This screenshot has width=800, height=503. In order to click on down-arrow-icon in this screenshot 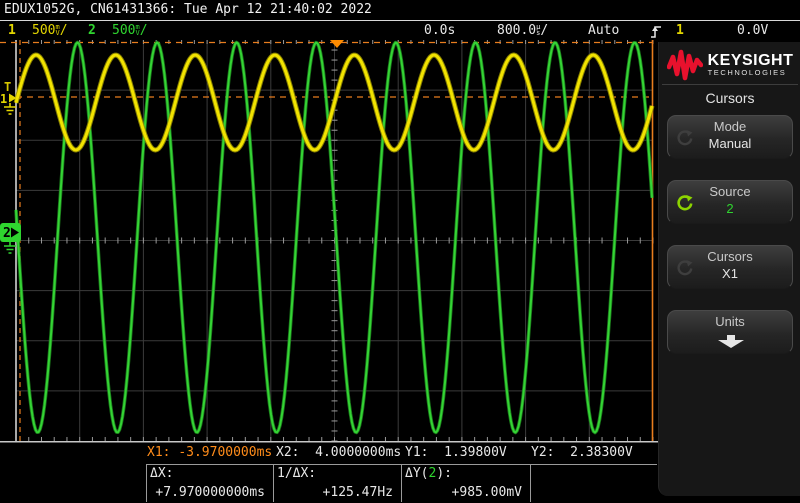, I will do `click(731, 341)`.